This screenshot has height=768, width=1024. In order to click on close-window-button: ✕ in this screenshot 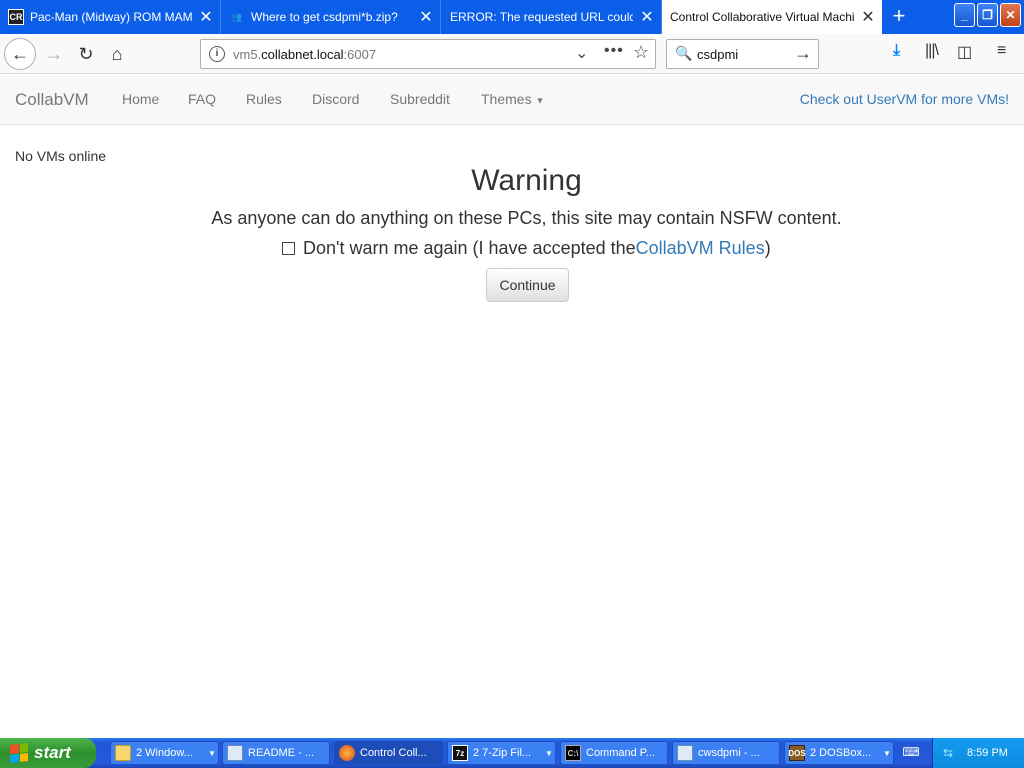, I will do `click(1010, 15)`.